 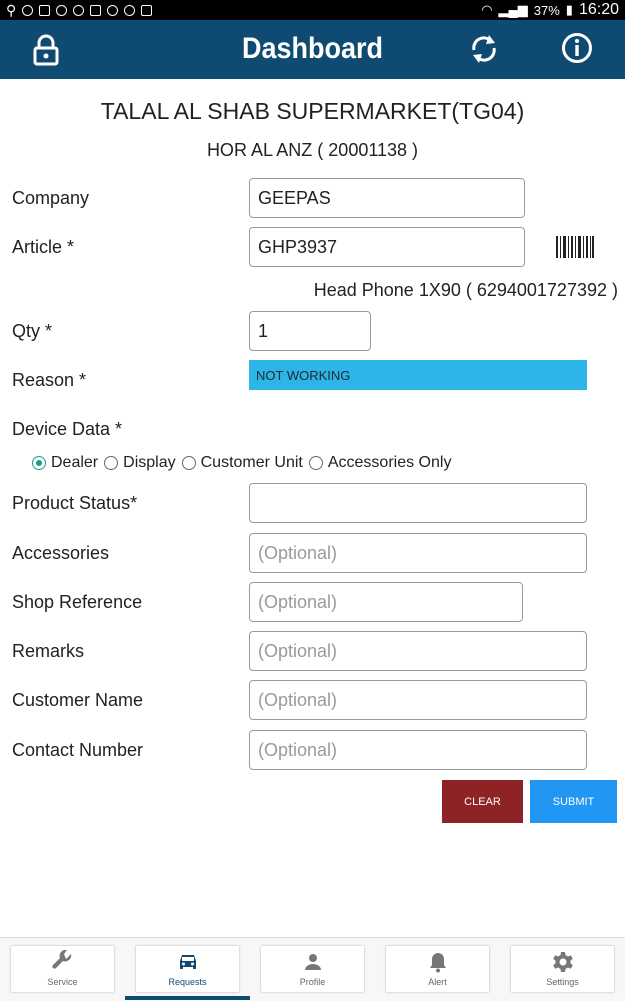 I want to click on person-icon, so click(x=312, y=962).